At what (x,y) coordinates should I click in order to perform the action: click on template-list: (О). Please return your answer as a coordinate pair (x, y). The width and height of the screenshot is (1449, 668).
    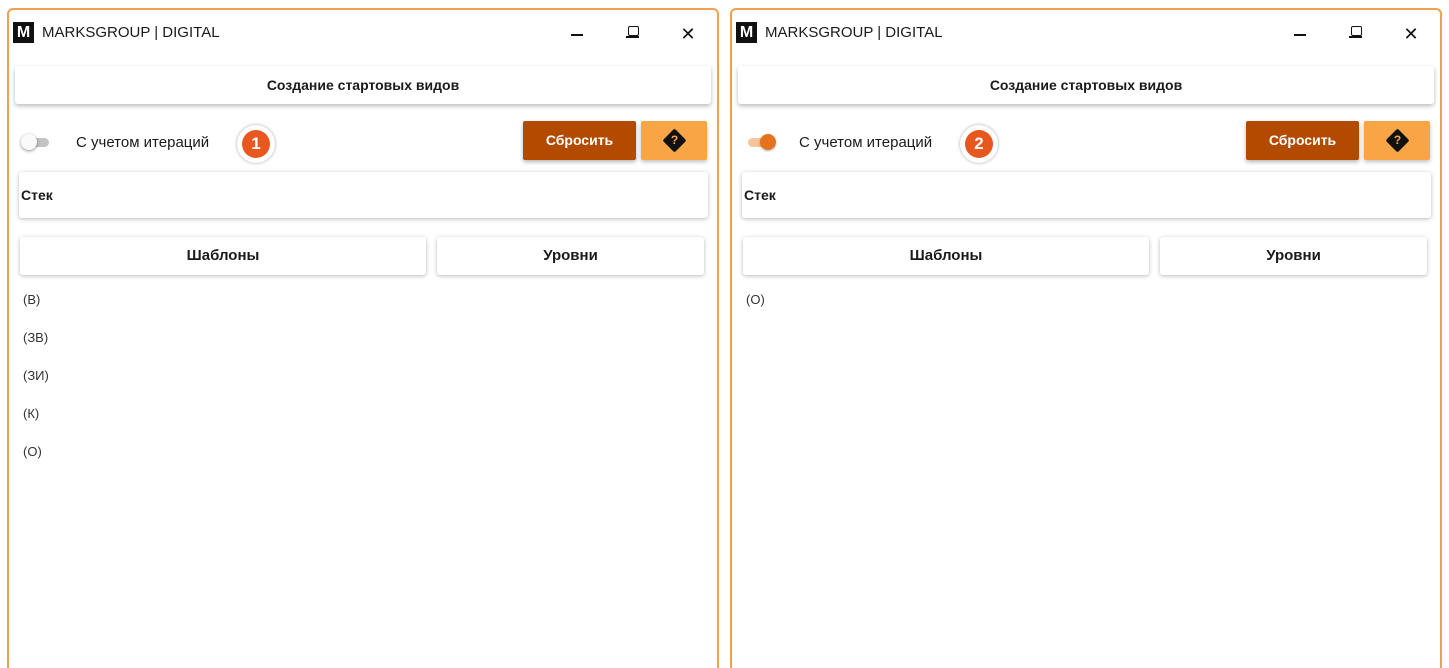
    Looking at the image, I should click on (755, 309).